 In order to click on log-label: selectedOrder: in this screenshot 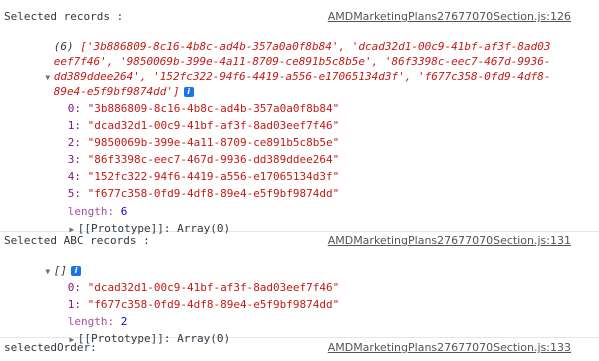, I will do `click(50, 347)`.